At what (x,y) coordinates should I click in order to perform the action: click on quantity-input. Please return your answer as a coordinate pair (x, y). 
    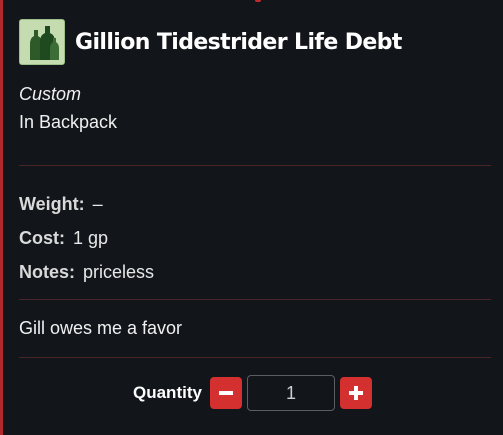
    Looking at the image, I should click on (290, 393).